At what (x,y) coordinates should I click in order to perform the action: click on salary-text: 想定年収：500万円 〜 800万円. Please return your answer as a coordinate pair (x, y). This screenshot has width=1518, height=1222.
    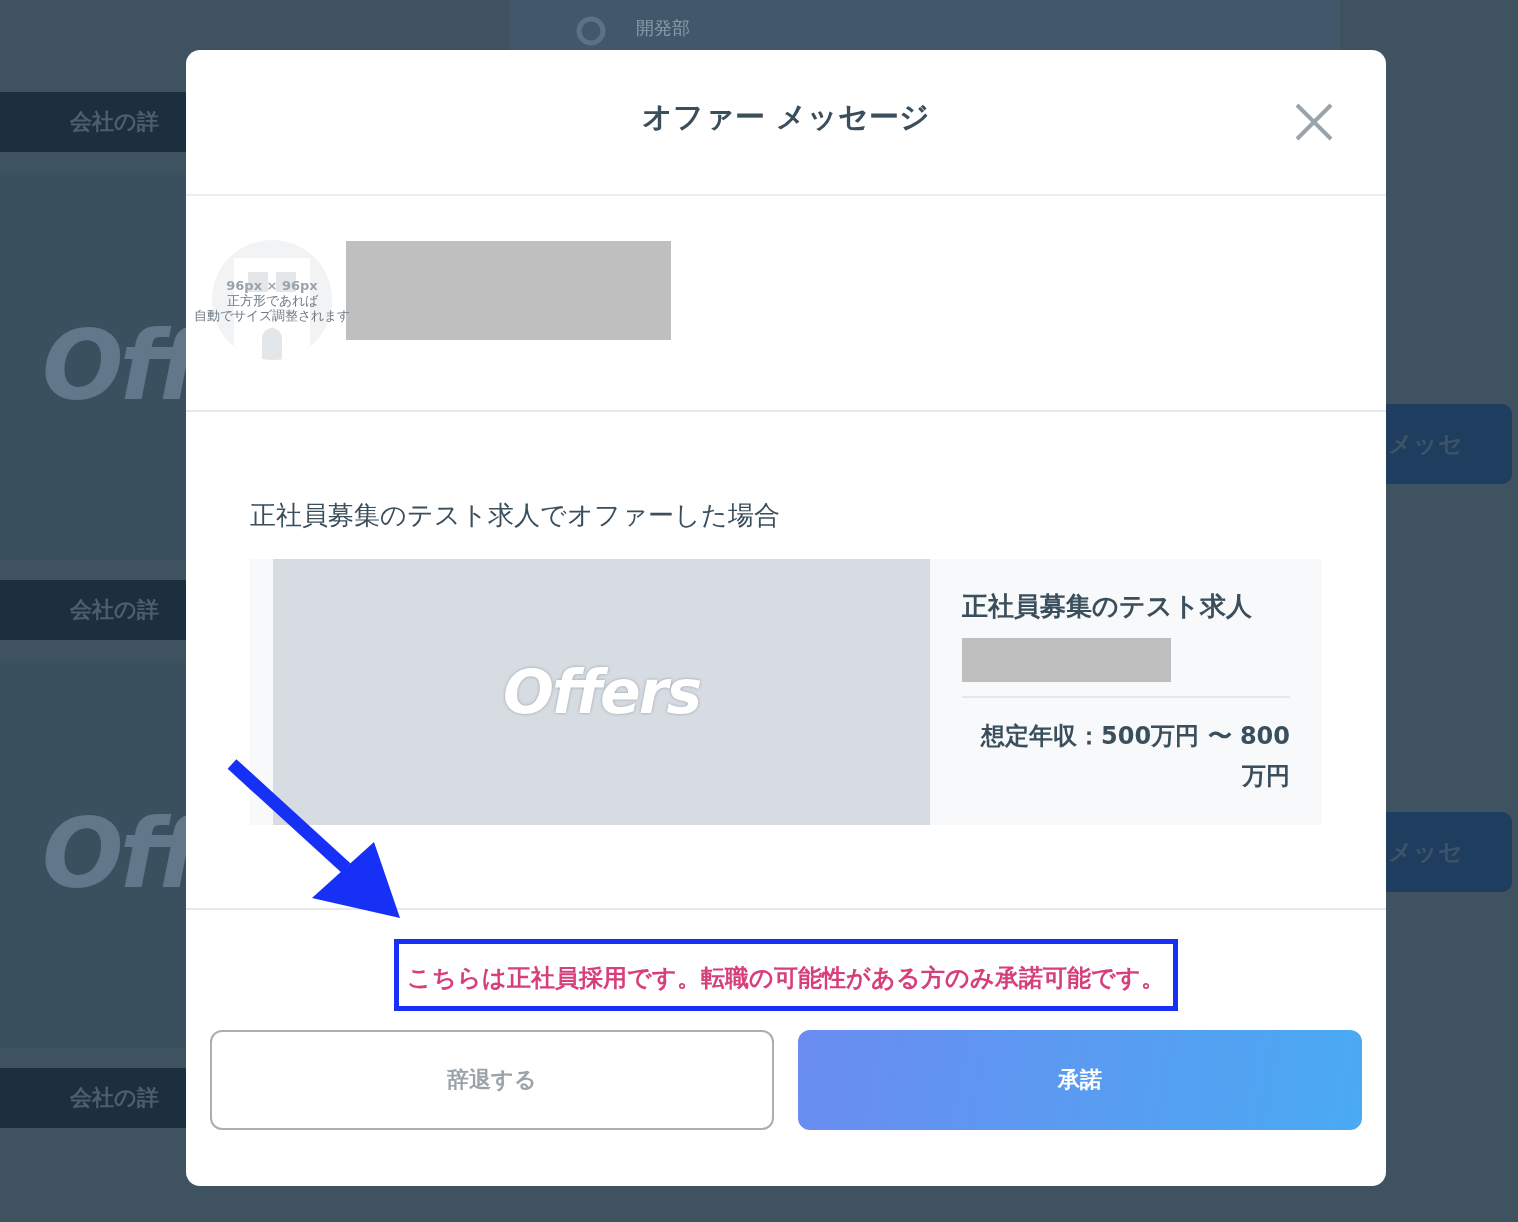
    Looking at the image, I should click on (1134, 756).